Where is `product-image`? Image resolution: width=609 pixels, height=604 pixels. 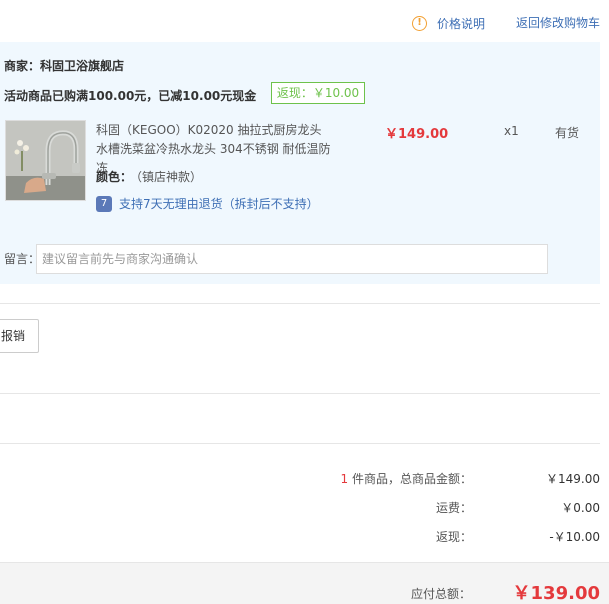 product-image is located at coordinates (45, 160).